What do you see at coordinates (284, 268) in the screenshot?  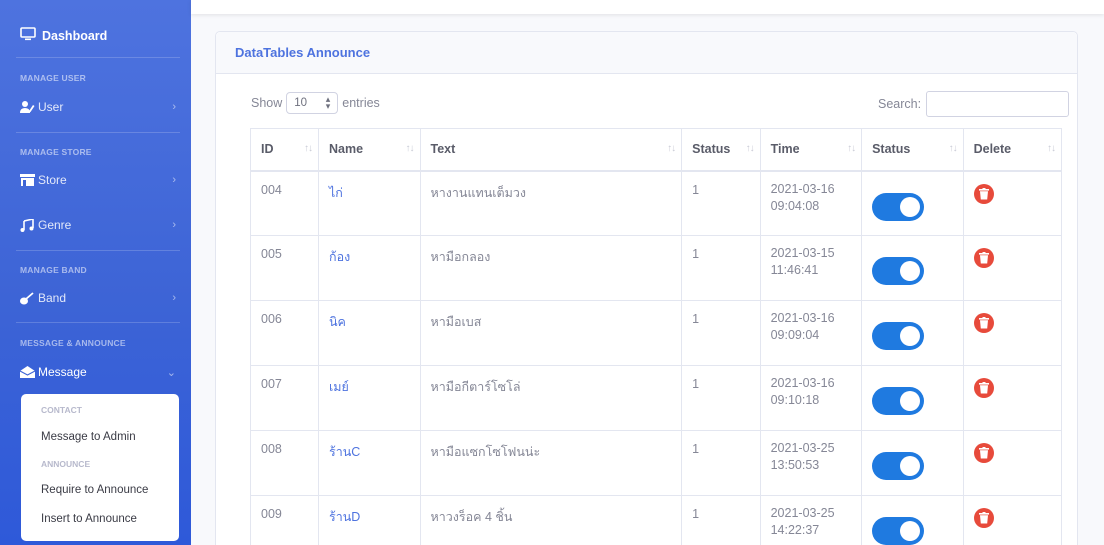 I see `cell-id: 005` at bounding box center [284, 268].